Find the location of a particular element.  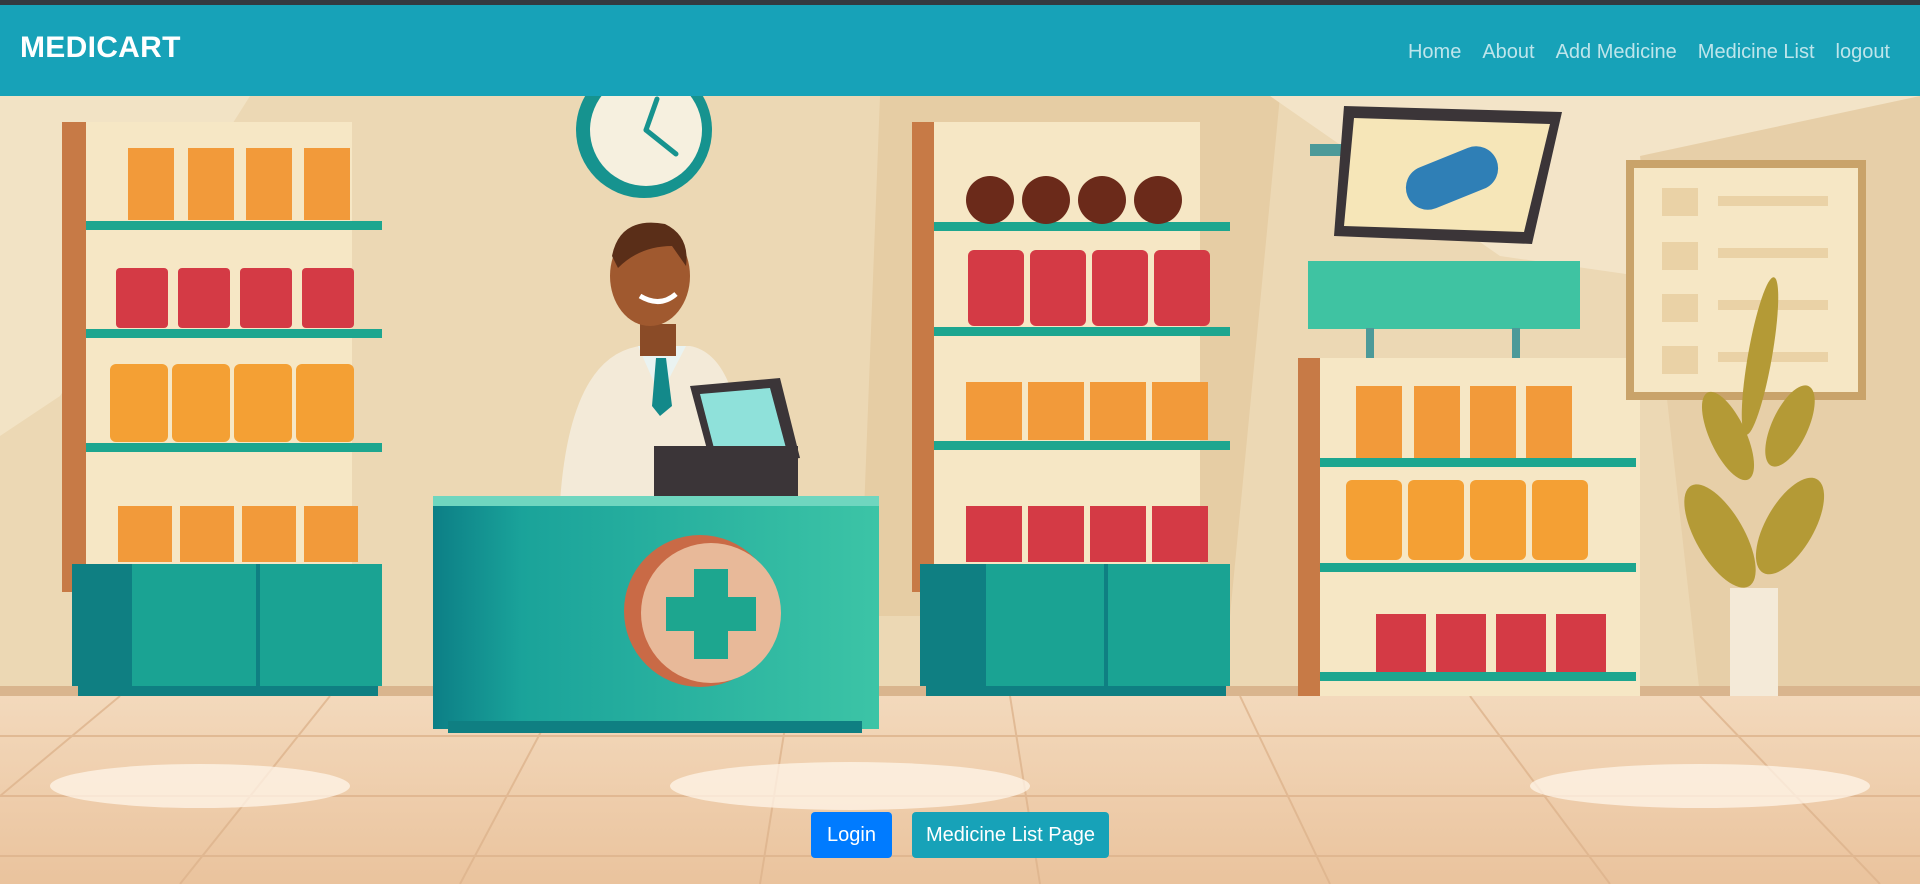

login-button: Login is located at coordinates (851, 835).